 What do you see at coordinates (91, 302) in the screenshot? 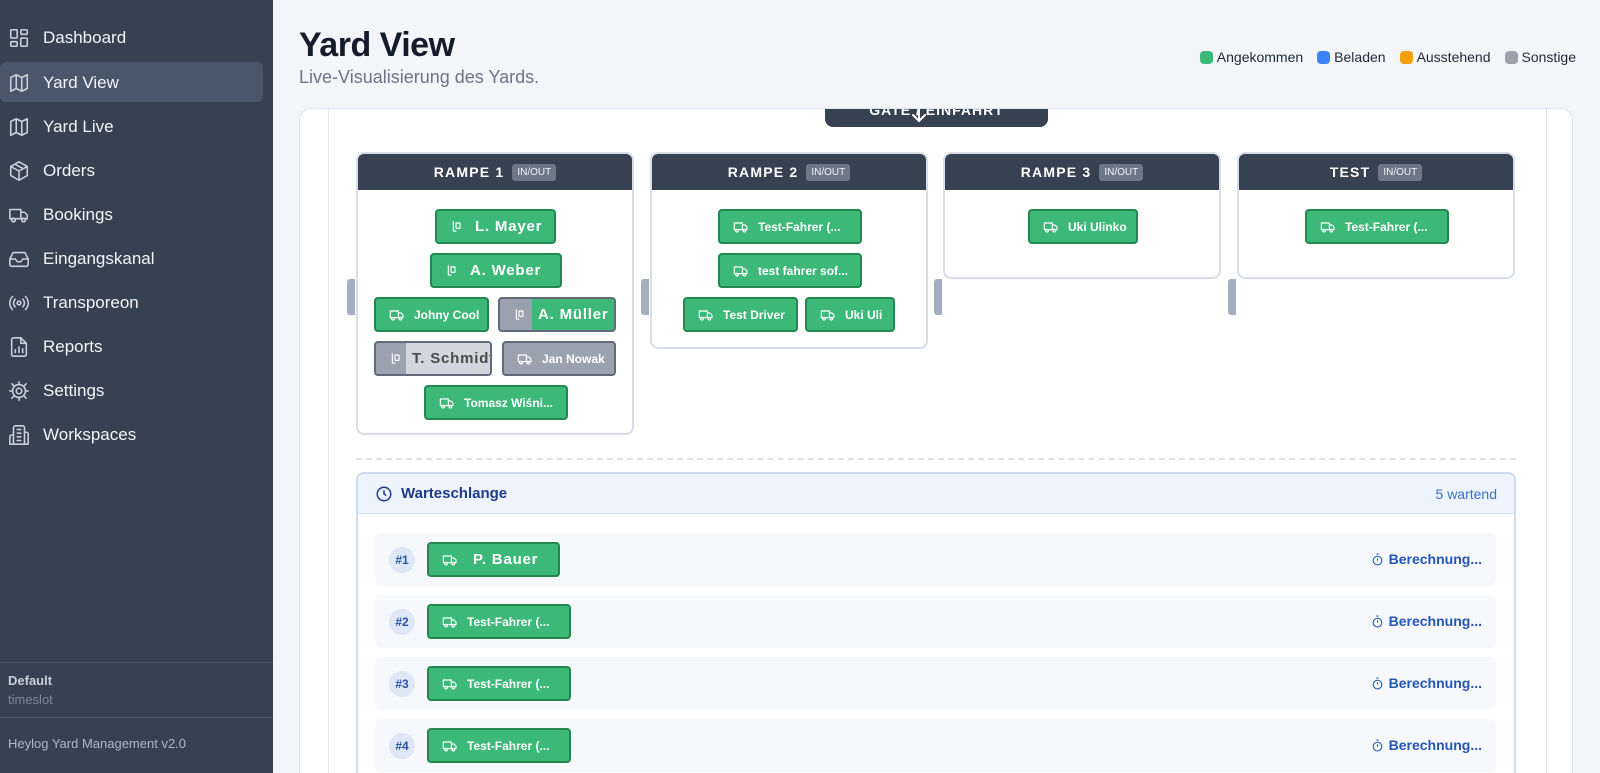
I see `sidebar-item-label: Transporeon` at bounding box center [91, 302].